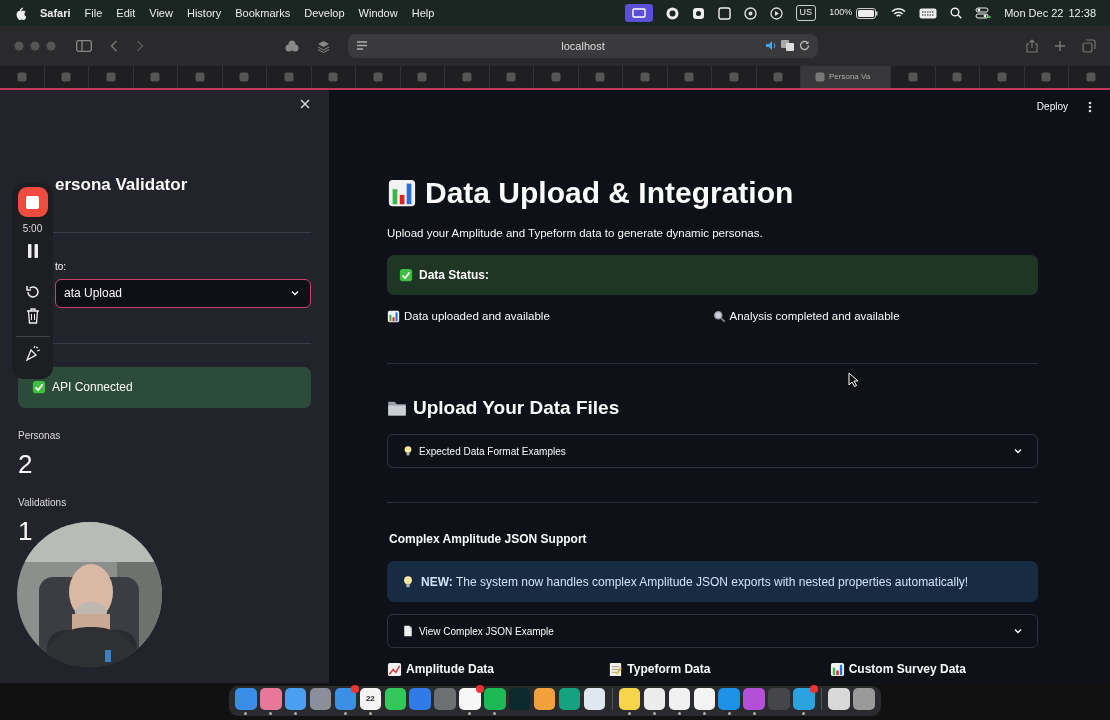 This screenshot has height=720, width=1110. I want to click on section-heading: Upload Your Data Files, so click(516, 407).